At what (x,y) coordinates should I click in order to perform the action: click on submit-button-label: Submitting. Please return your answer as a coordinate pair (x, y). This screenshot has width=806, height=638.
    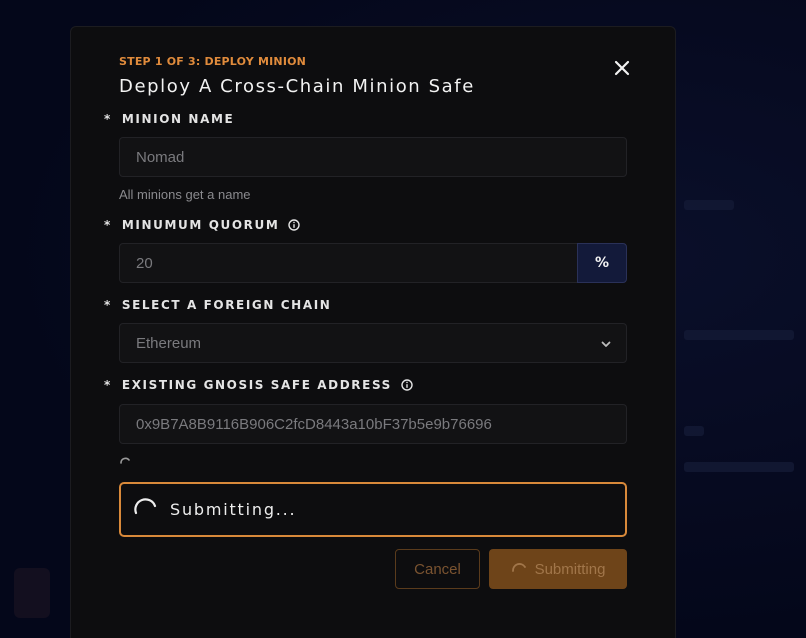
    Looking at the image, I should click on (570, 569).